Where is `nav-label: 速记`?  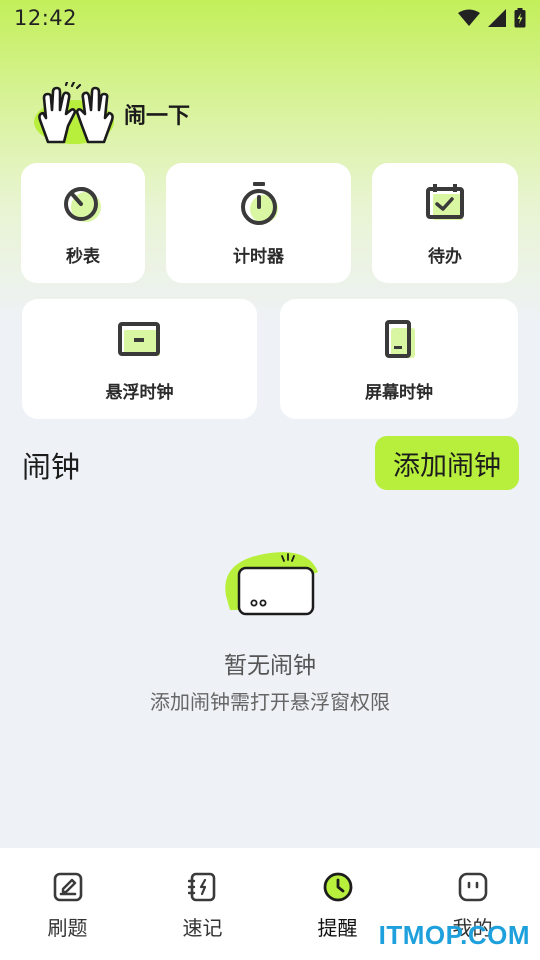 nav-label: 速记 is located at coordinates (202, 928).